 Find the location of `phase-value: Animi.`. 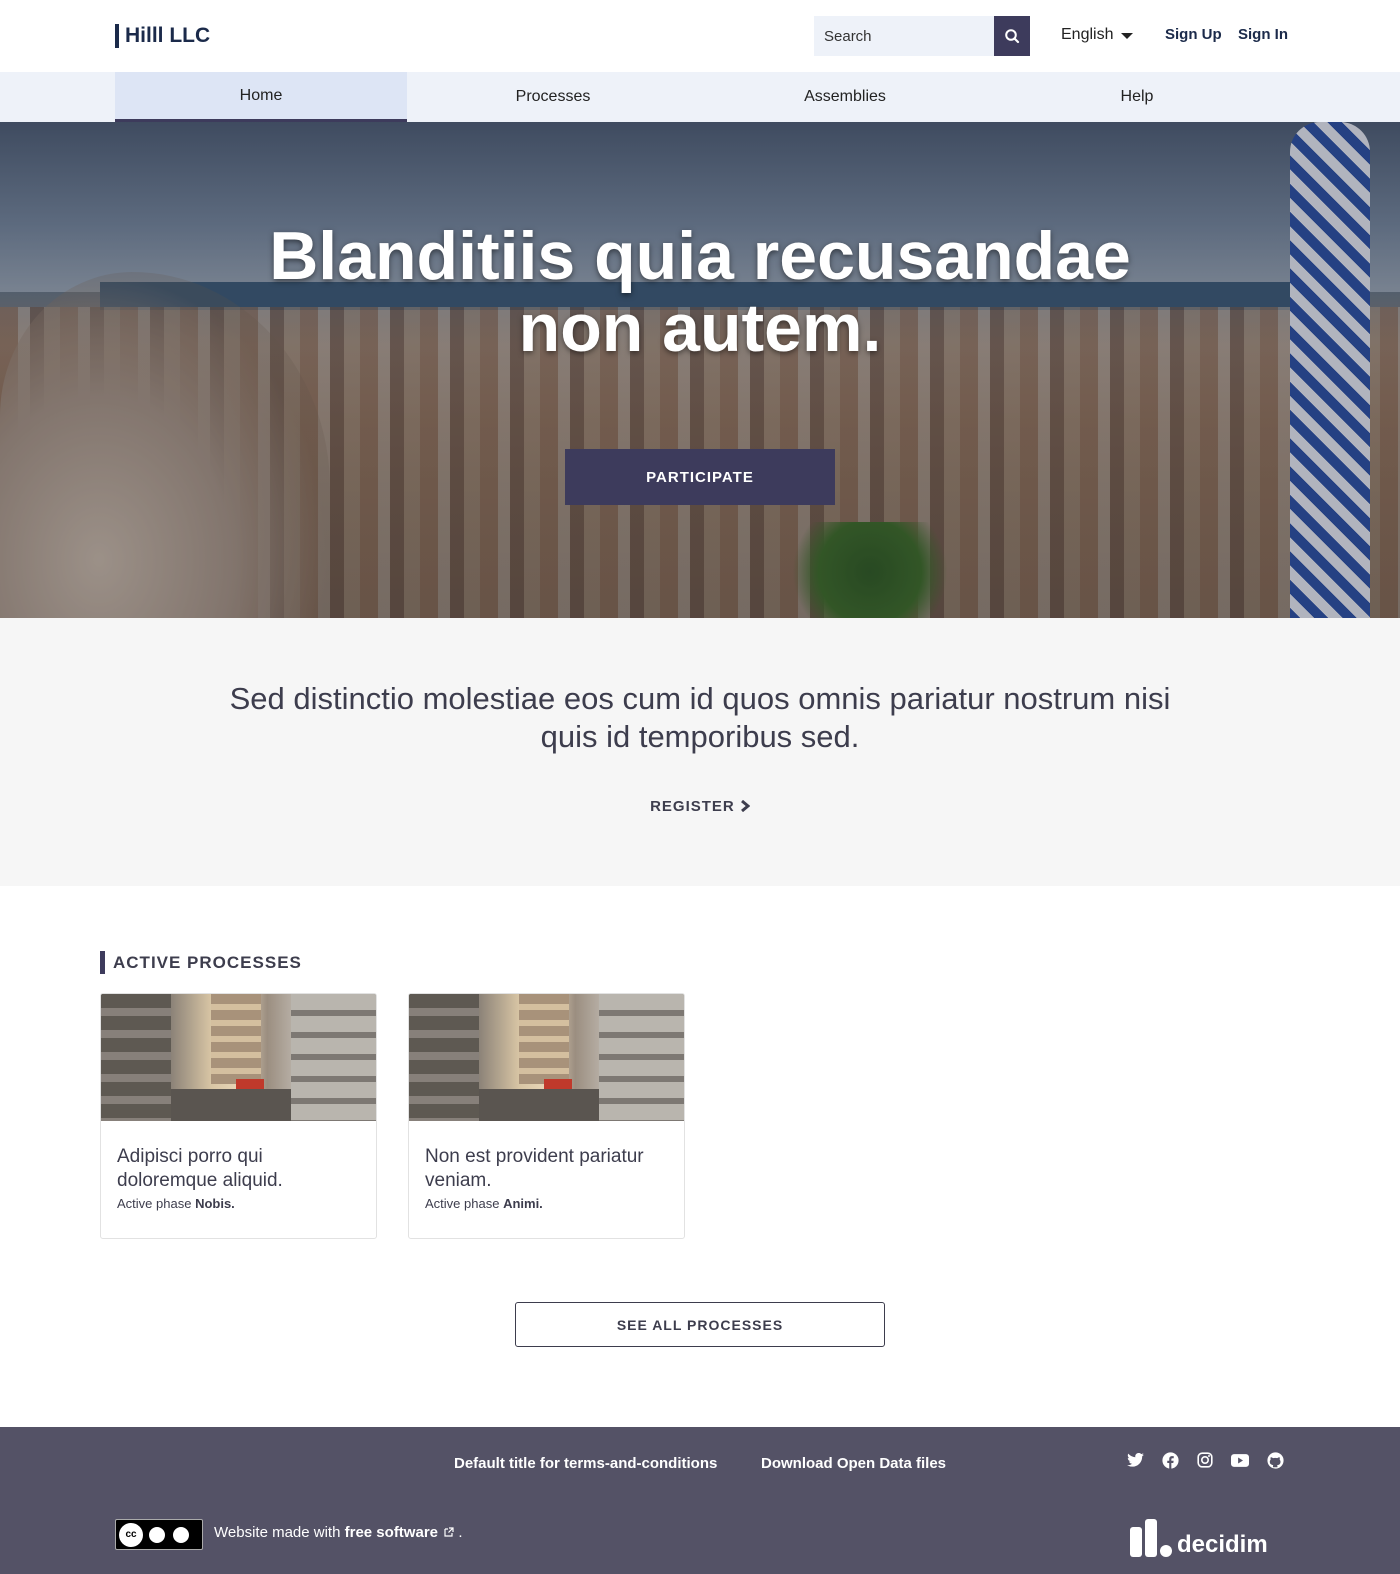

phase-value: Animi. is located at coordinates (523, 1203).